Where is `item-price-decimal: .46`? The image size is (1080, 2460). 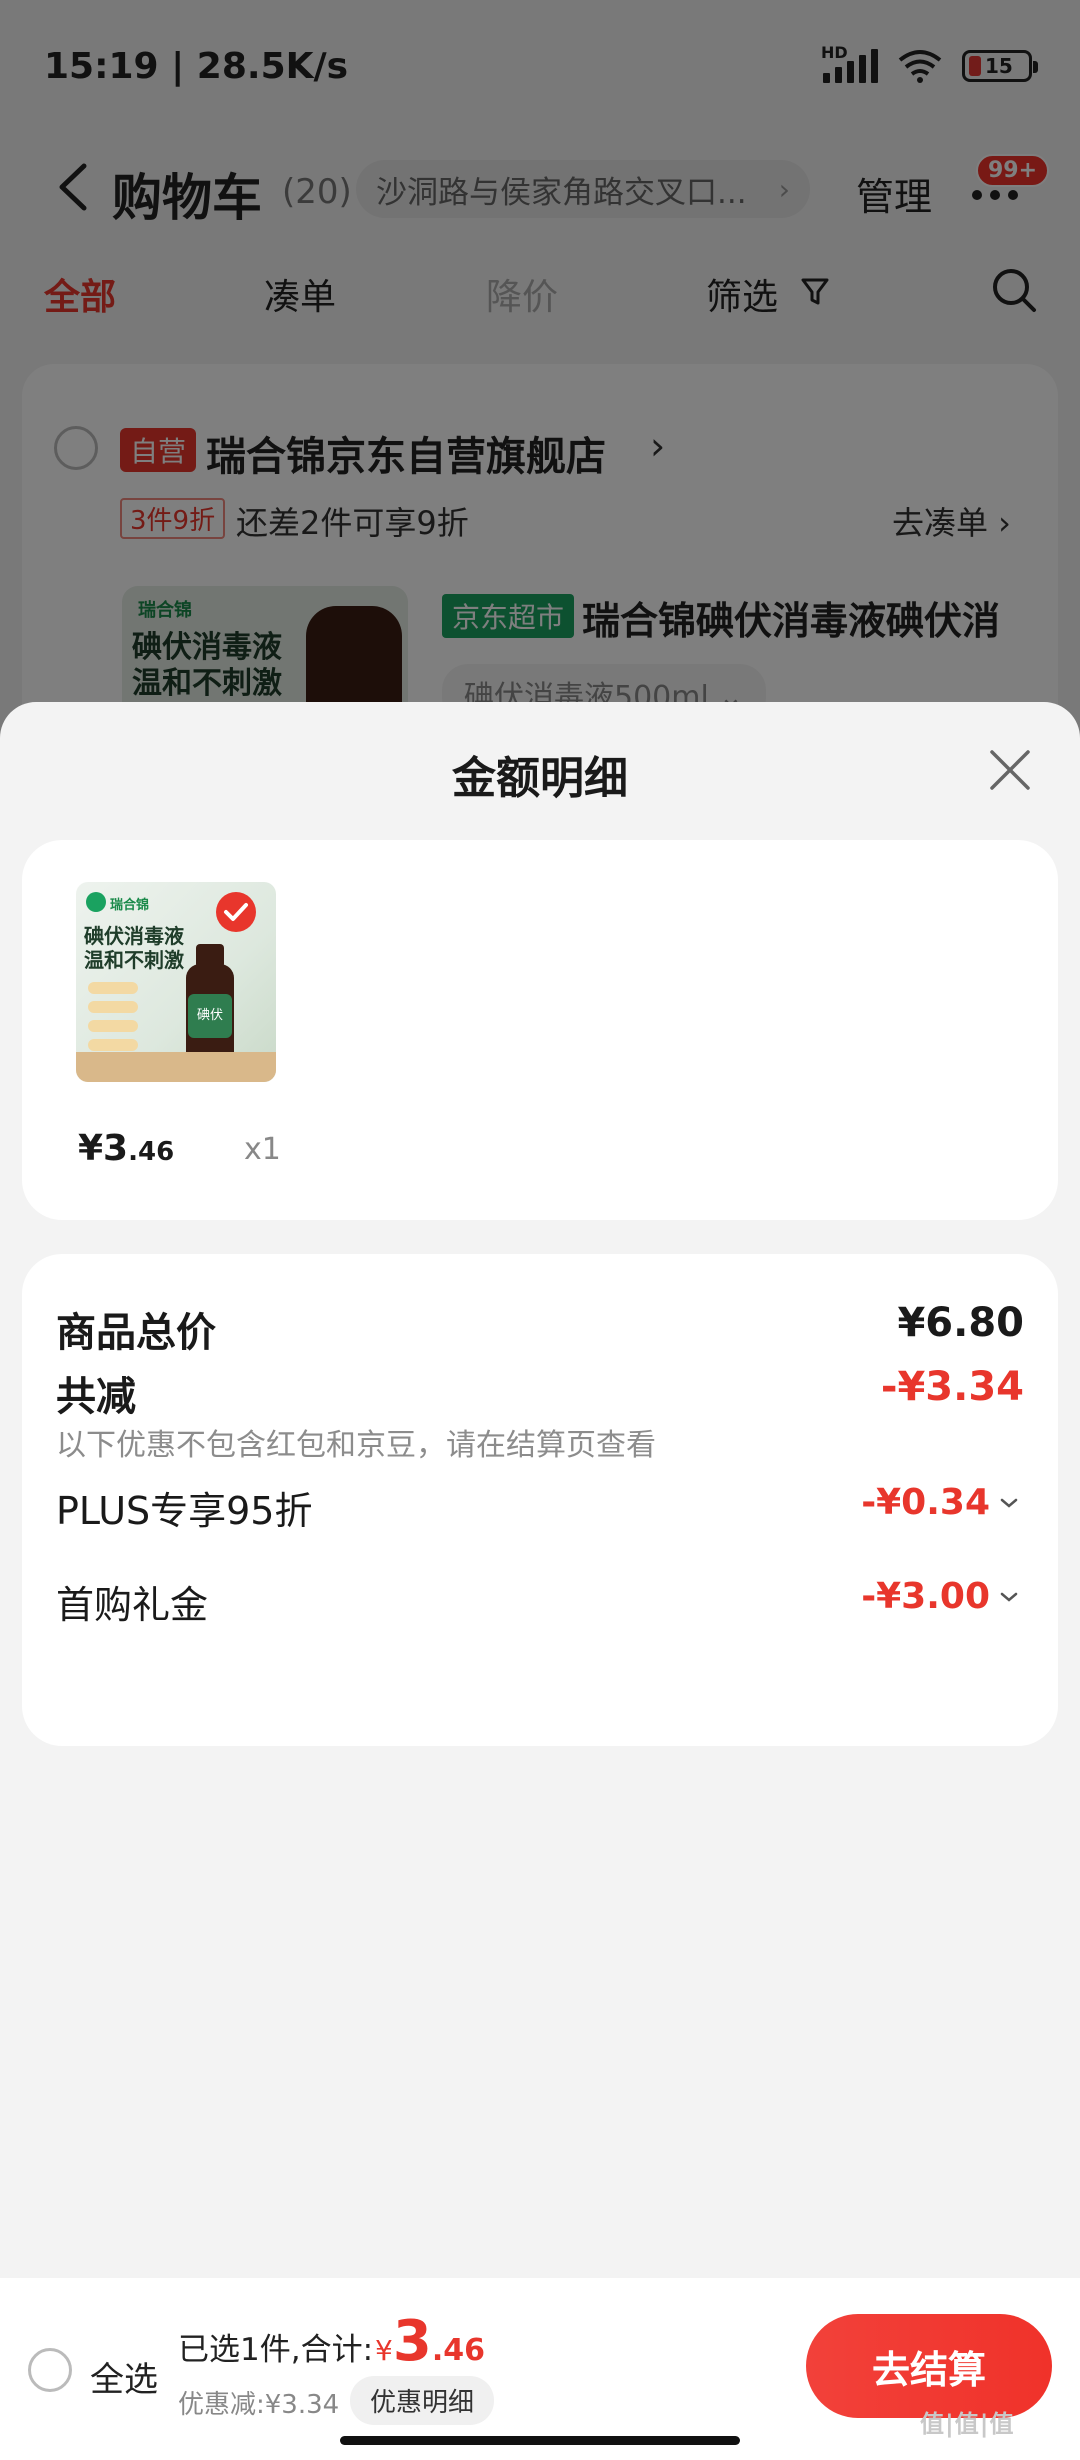 item-price-decimal: .46 is located at coordinates (151, 1152).